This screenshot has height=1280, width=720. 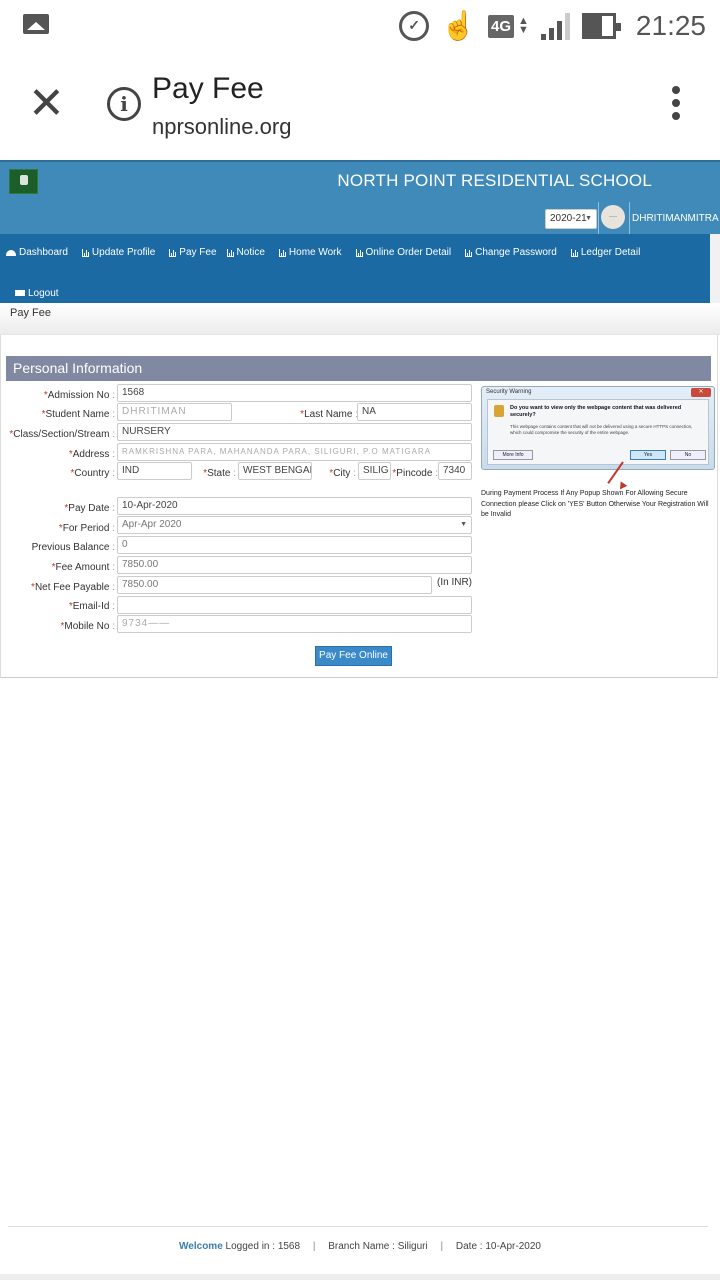 What do you see at coordinates (23, 181) in the screenshot?
I see `school-logo` at bounding box center [23, 181].